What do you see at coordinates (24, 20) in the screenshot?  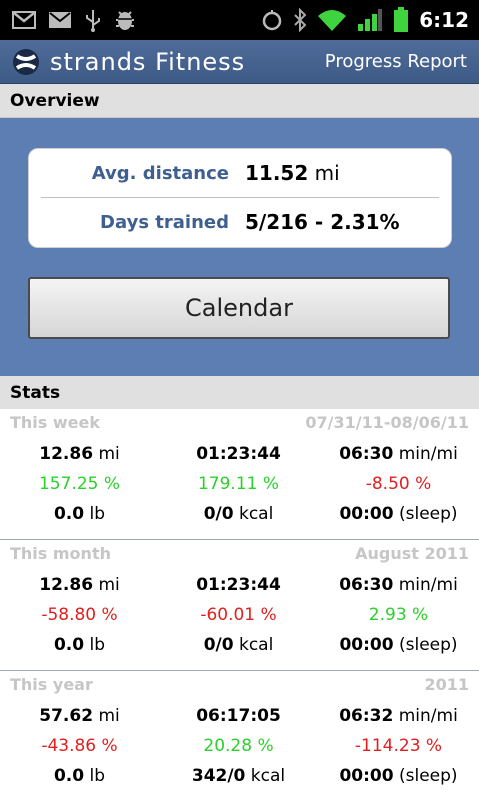 I see `gmail-icon` at bounding box center [24, 20].